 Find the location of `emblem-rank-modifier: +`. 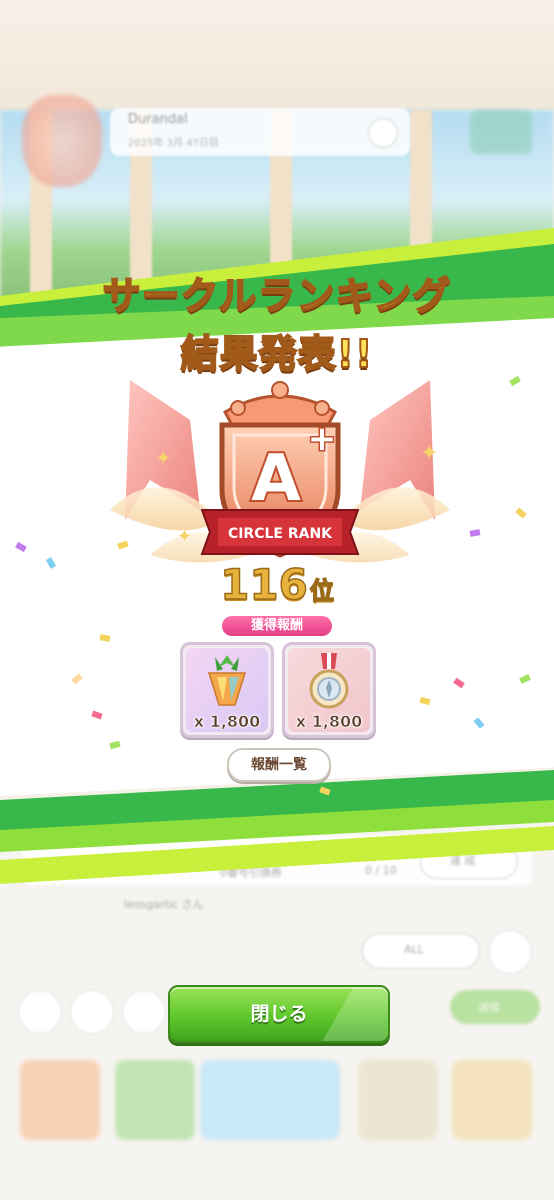

emblem-rank-modifier: + is located at coordinates (322, 439).